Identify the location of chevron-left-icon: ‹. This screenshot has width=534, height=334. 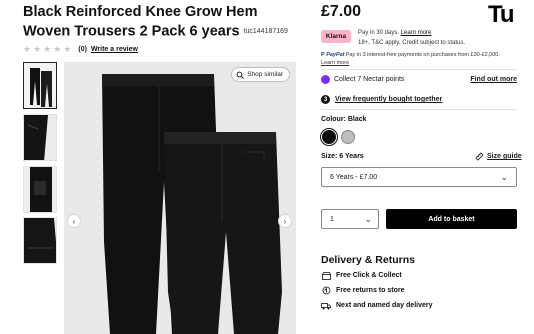
(74, 221).